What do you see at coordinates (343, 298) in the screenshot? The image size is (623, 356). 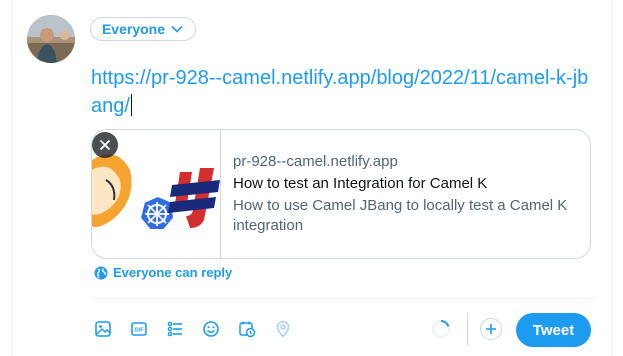 I see `composer-divider` at bounding box center [343, 298].